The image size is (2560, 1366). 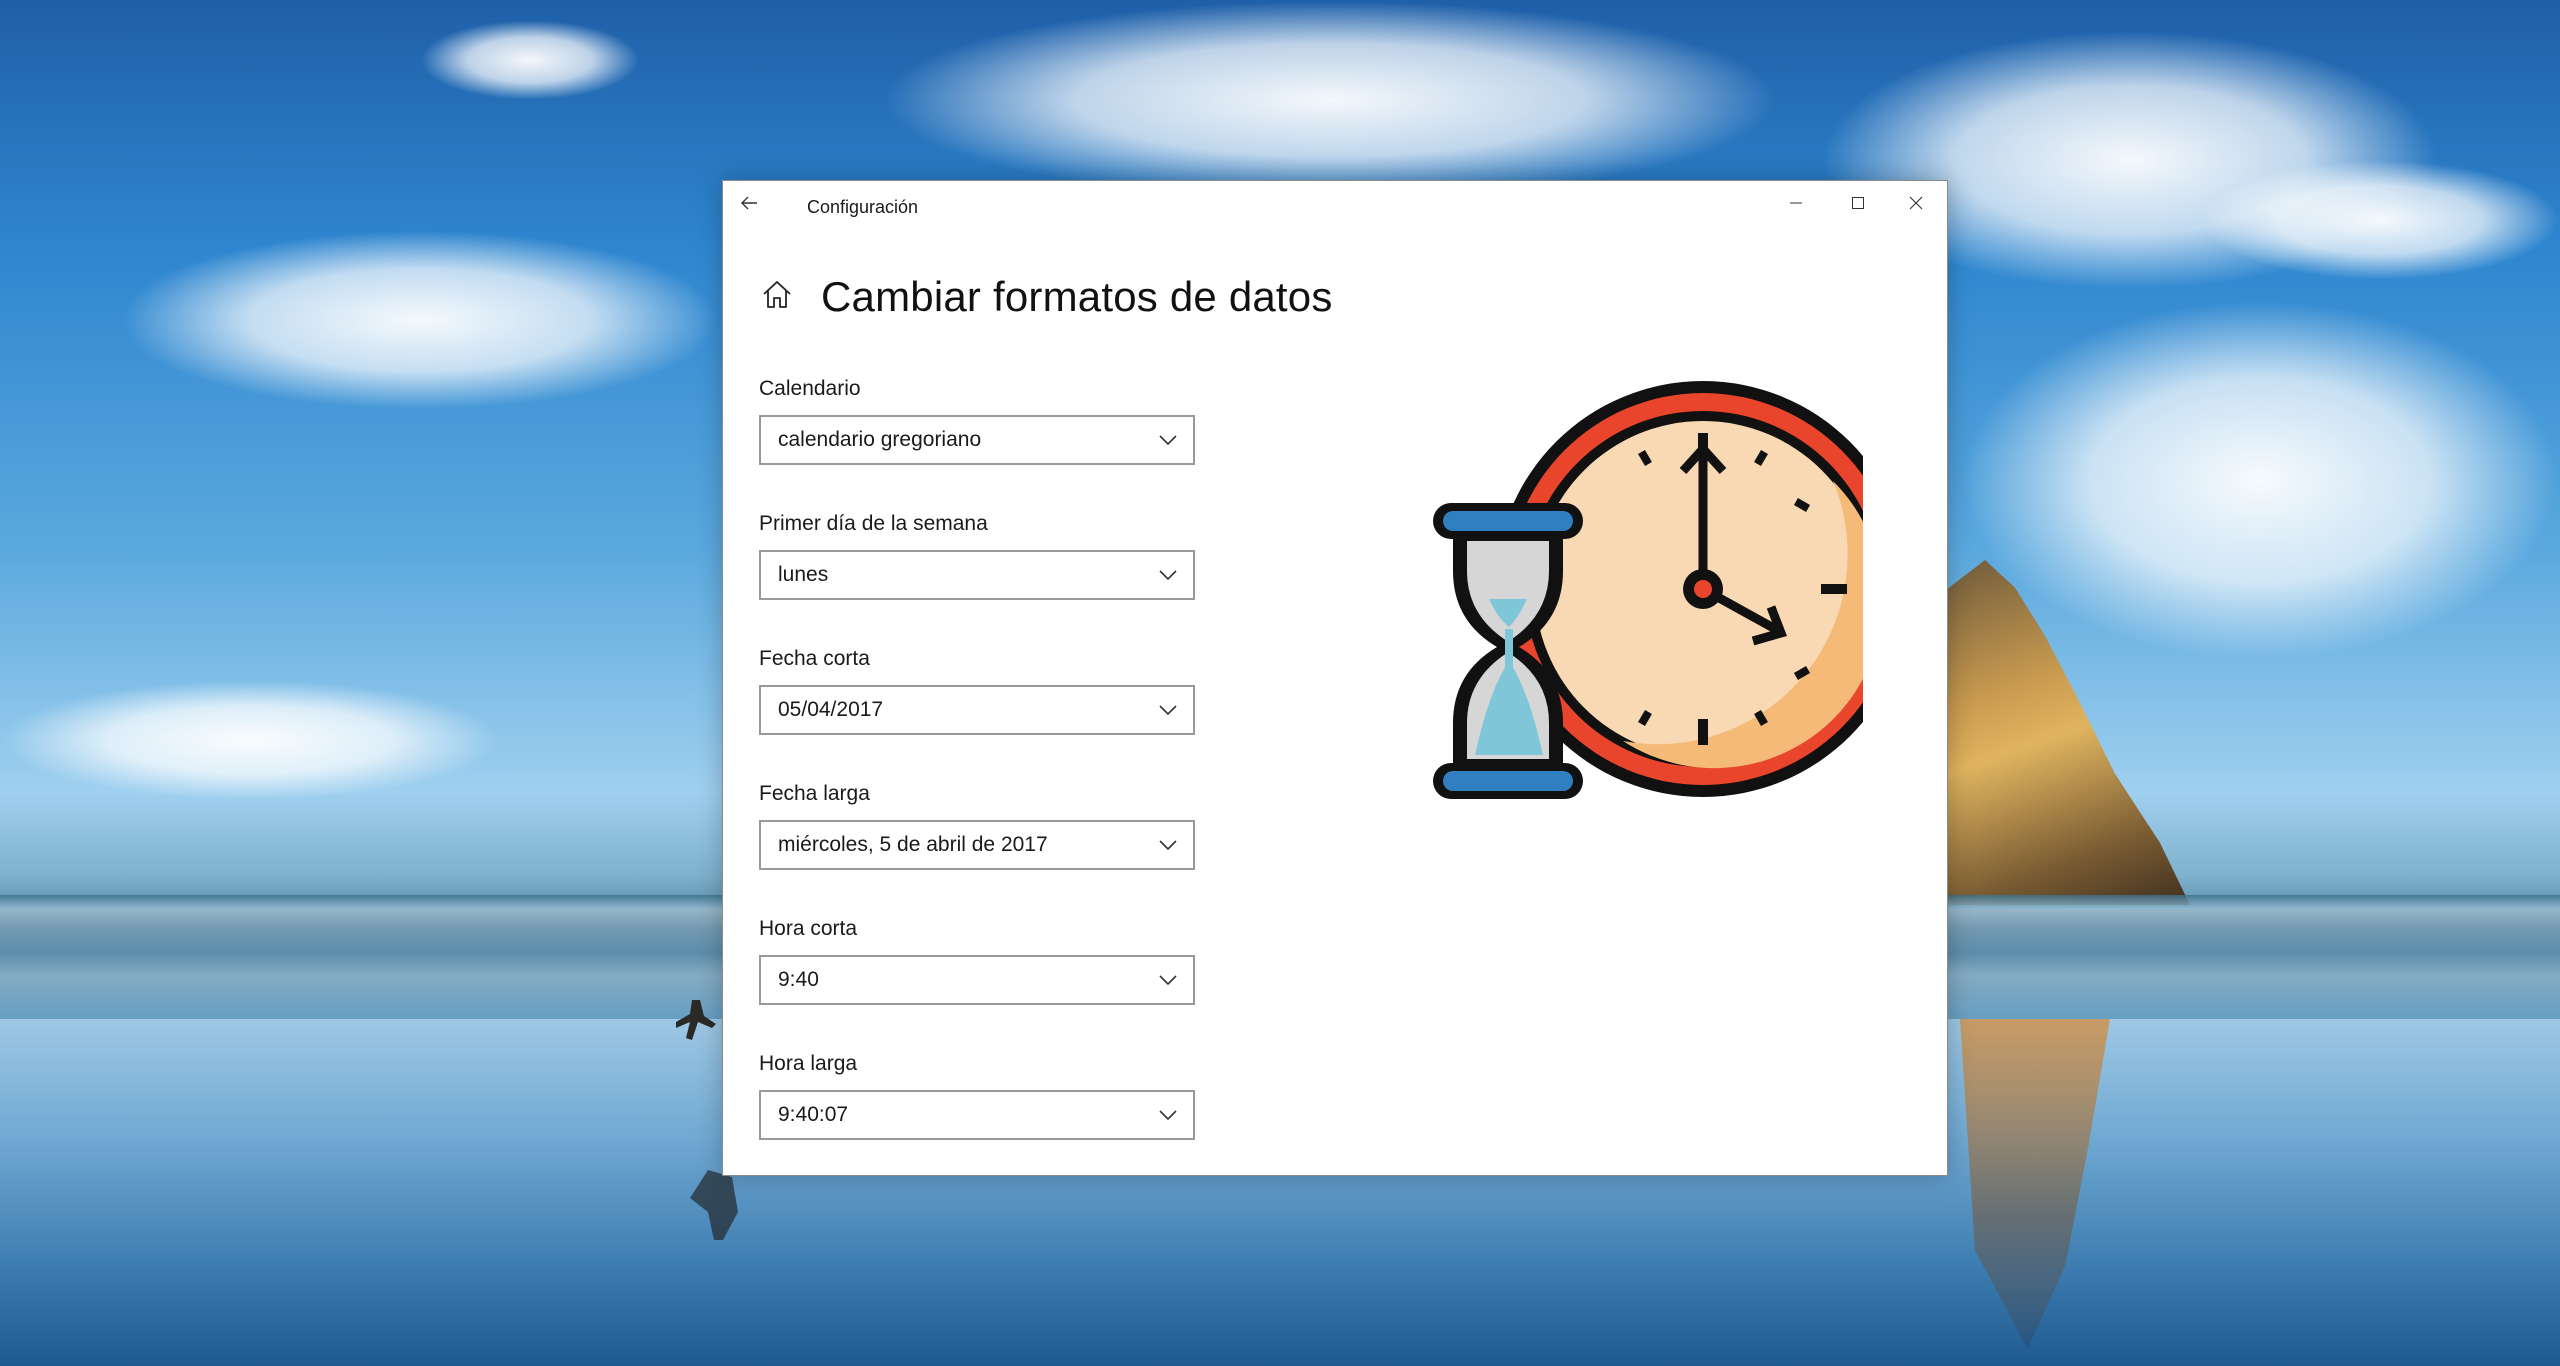 I want to click on page-header: Cambiar formatos de datos, so click(x=1046, y=297).